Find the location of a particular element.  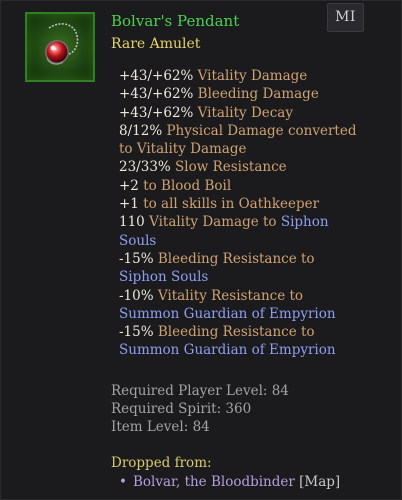

stat-line: 110 Vitality Damage to Siphon is located at coordinates (254, 222).